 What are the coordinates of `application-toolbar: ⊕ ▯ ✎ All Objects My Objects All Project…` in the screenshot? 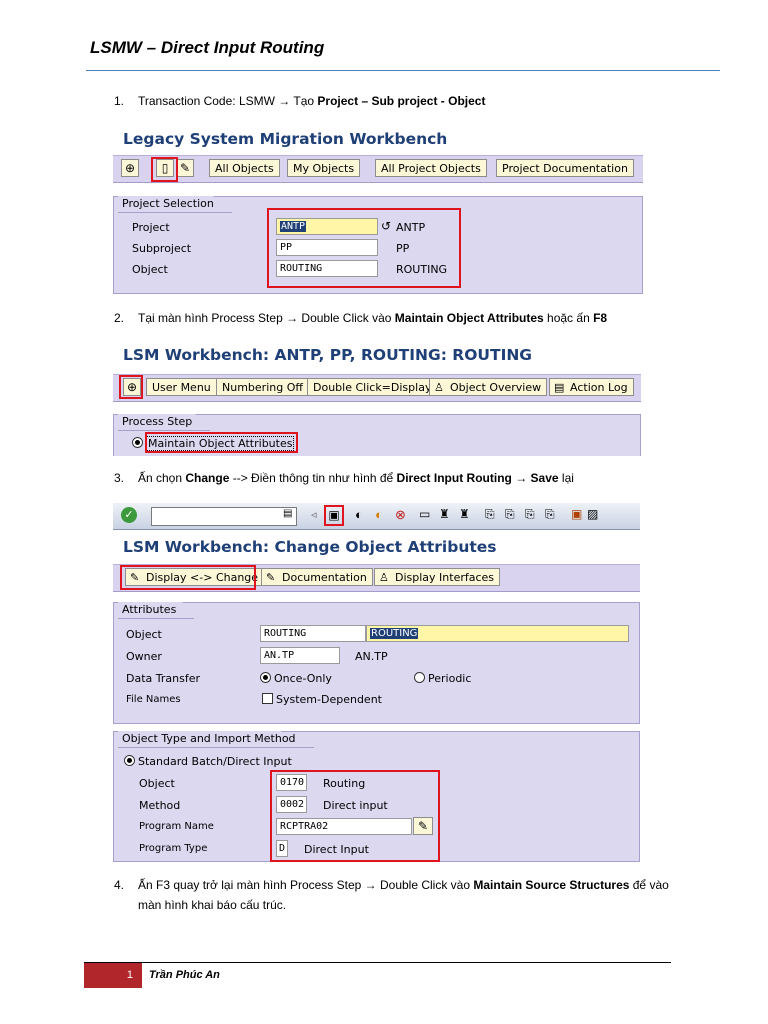 It's located at (378, 169).